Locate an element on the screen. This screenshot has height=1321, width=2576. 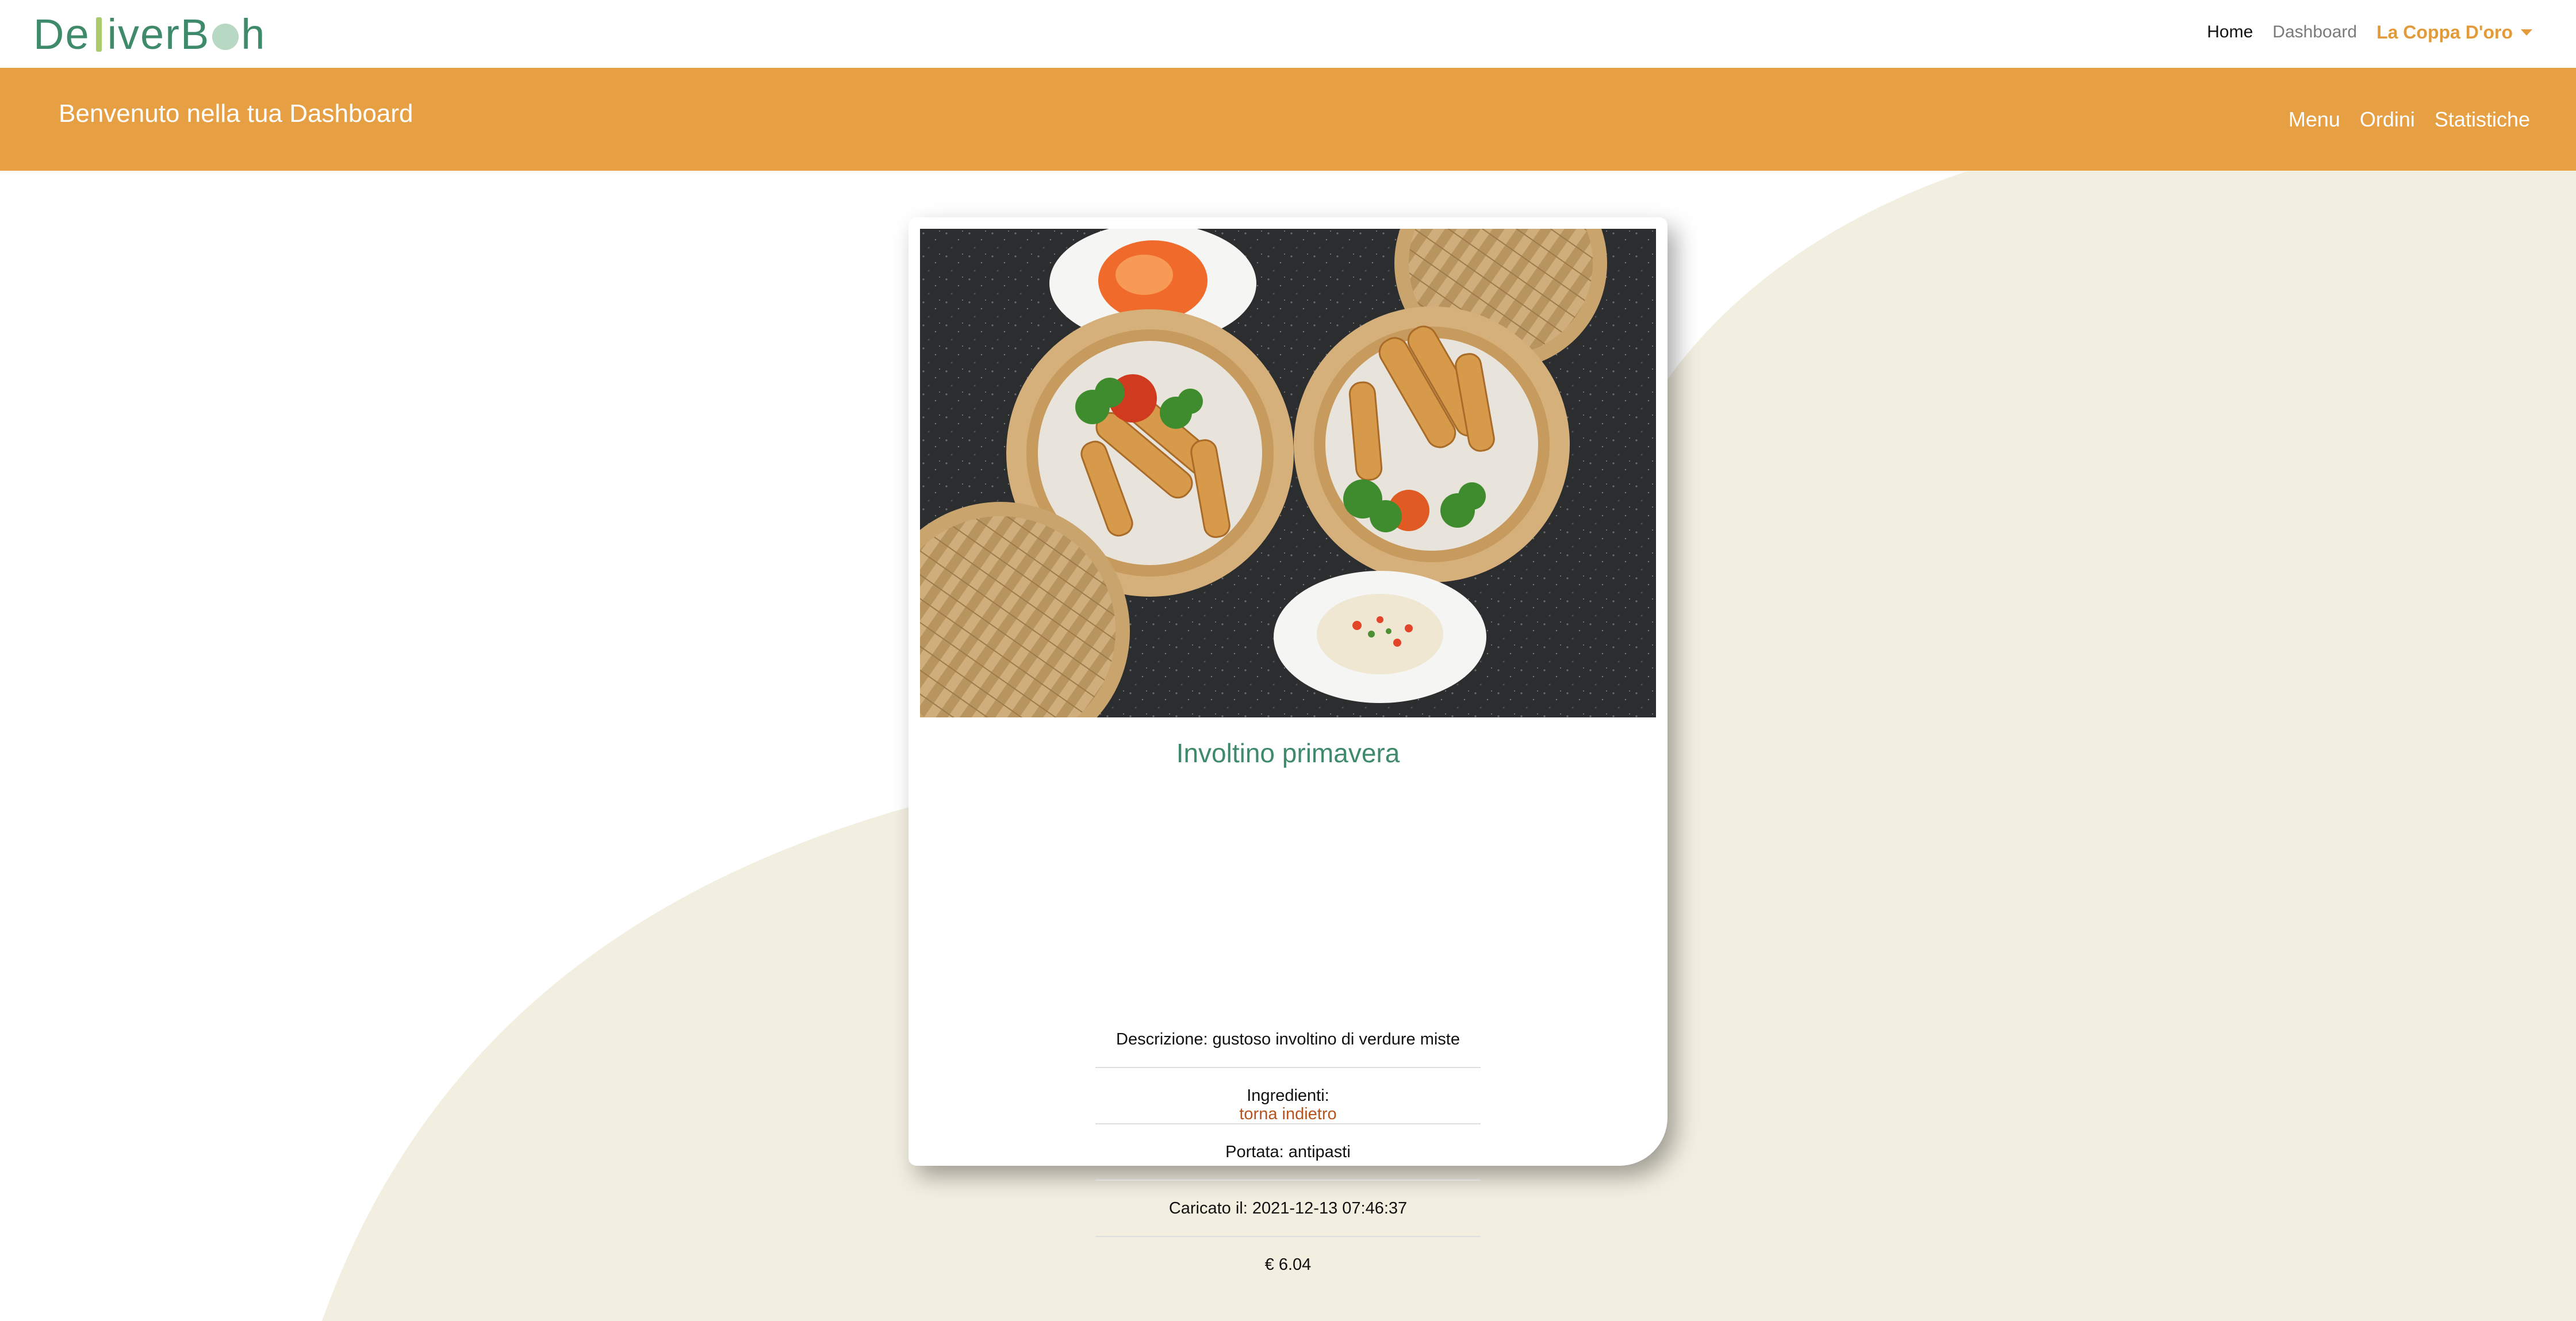
user-name: La Coppa D'oro is located at coordinates (2444, 32).